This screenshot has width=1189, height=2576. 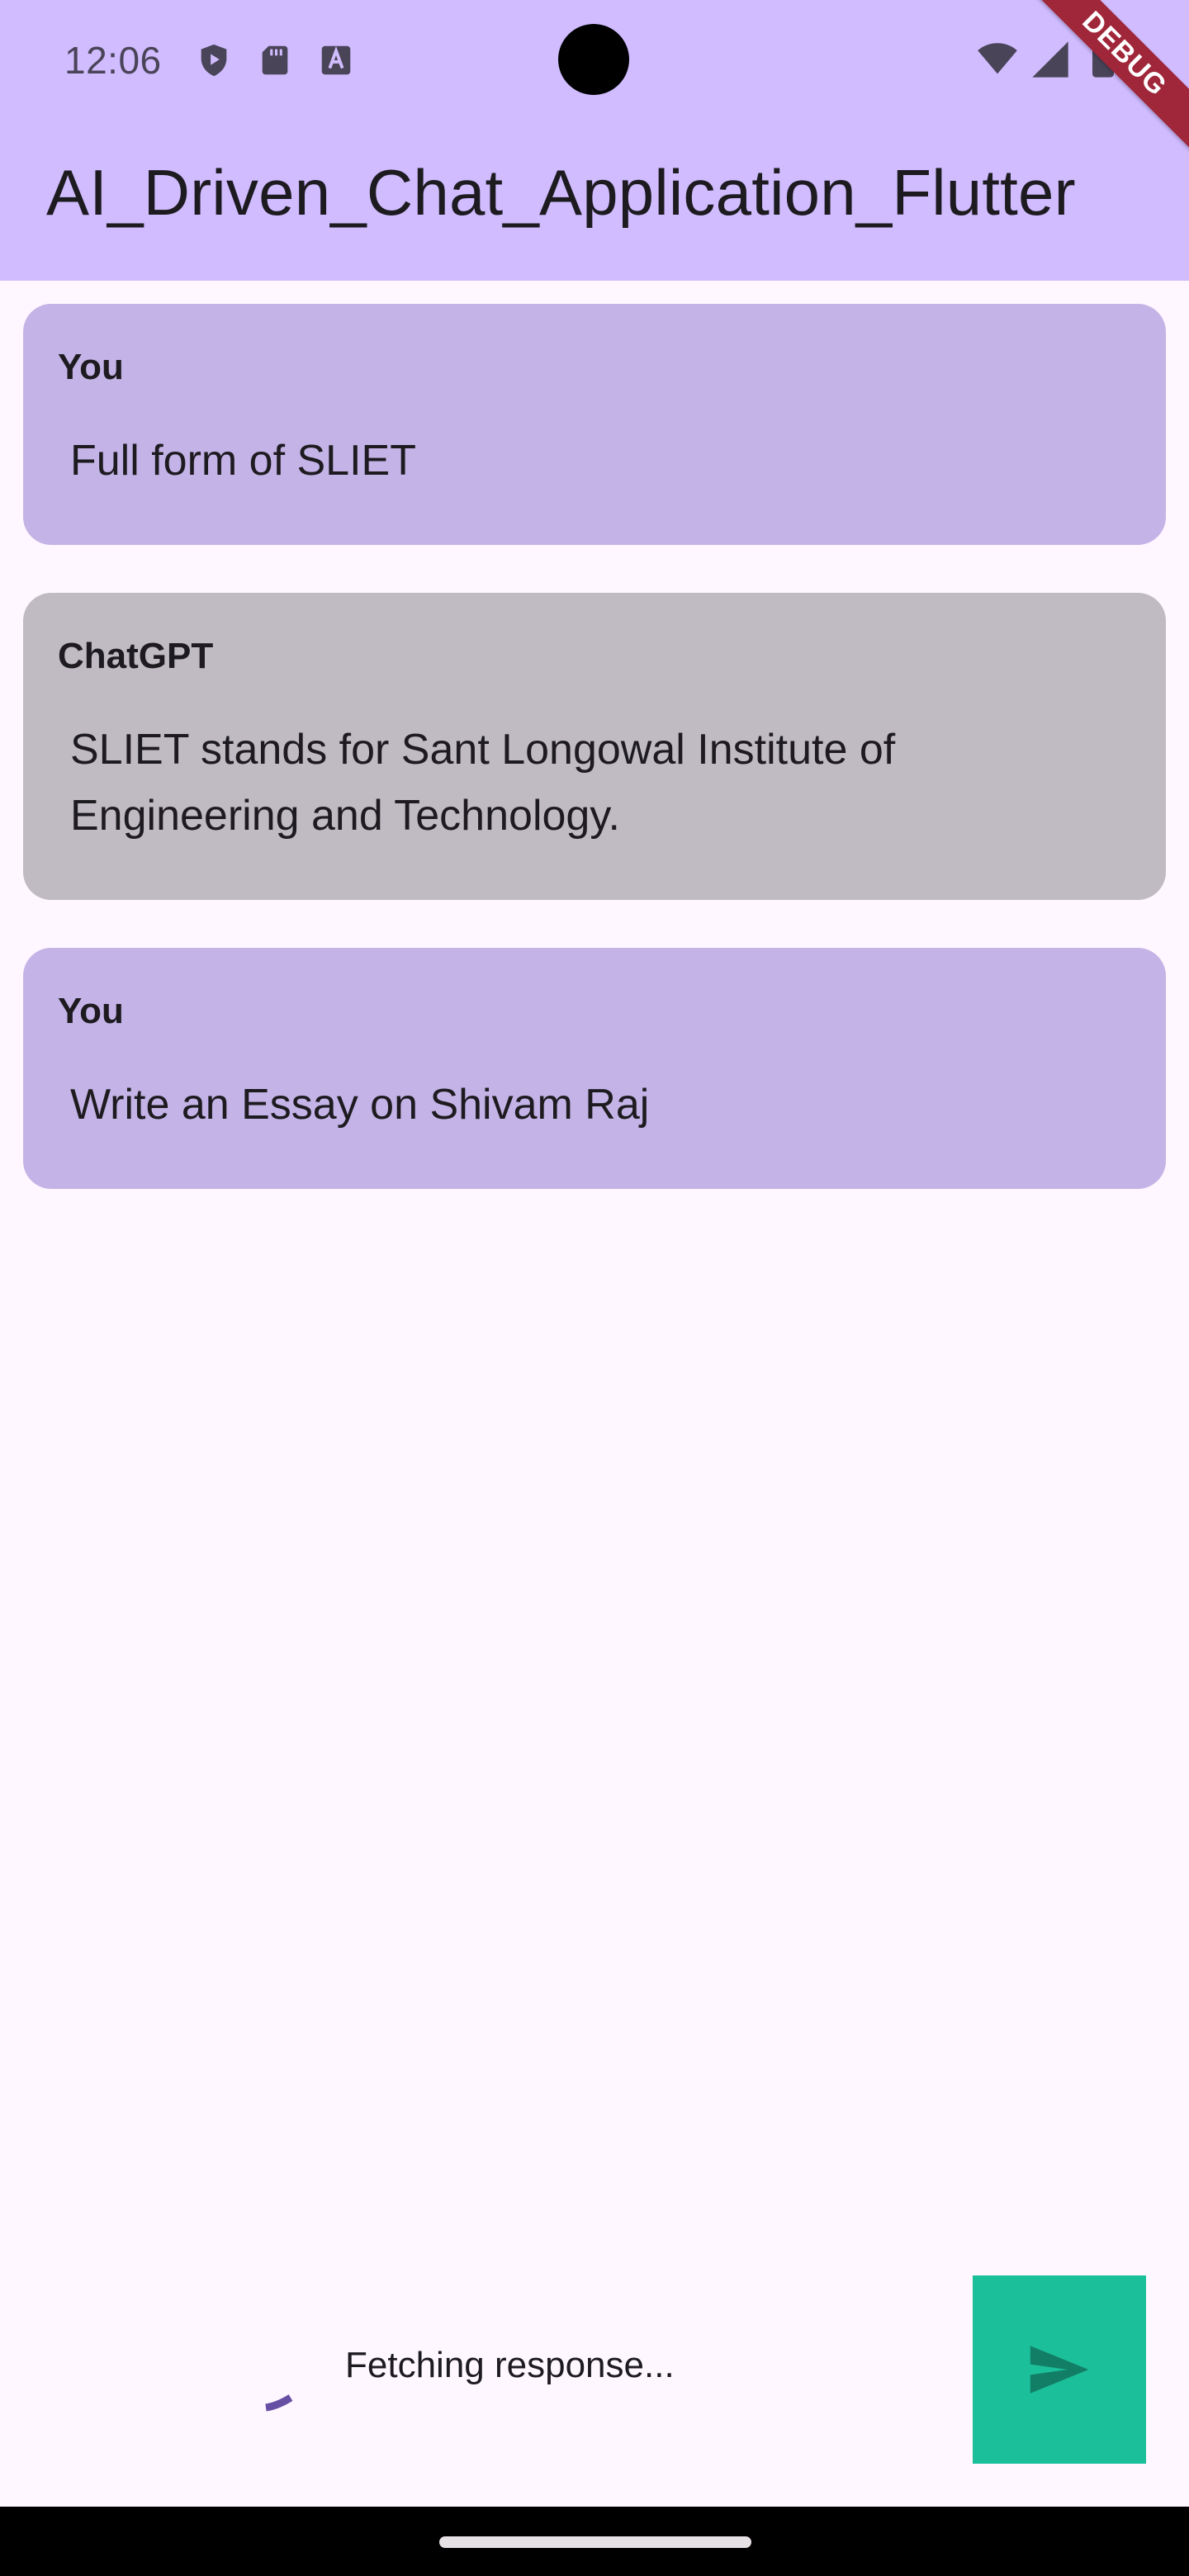 What do you see at coordinates (136, 656) in the screenshot?
I see `message-sender: ChatGPT` at bounding box center [136, 656].